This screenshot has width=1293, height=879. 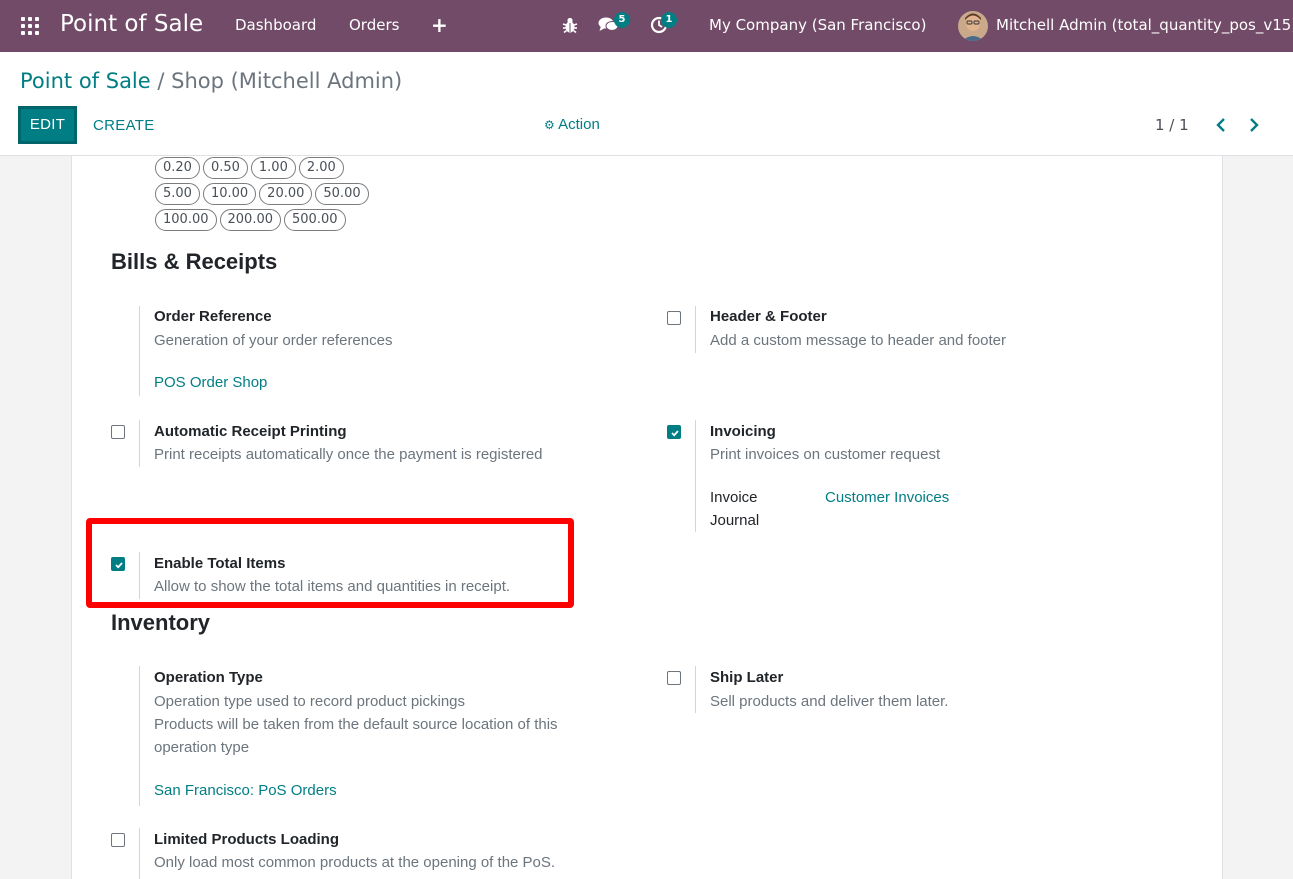 What do you see at coordinates (549, 125) in the screenshot?
I see `gear-icon: ⚙` at bounding box center [549, 125].